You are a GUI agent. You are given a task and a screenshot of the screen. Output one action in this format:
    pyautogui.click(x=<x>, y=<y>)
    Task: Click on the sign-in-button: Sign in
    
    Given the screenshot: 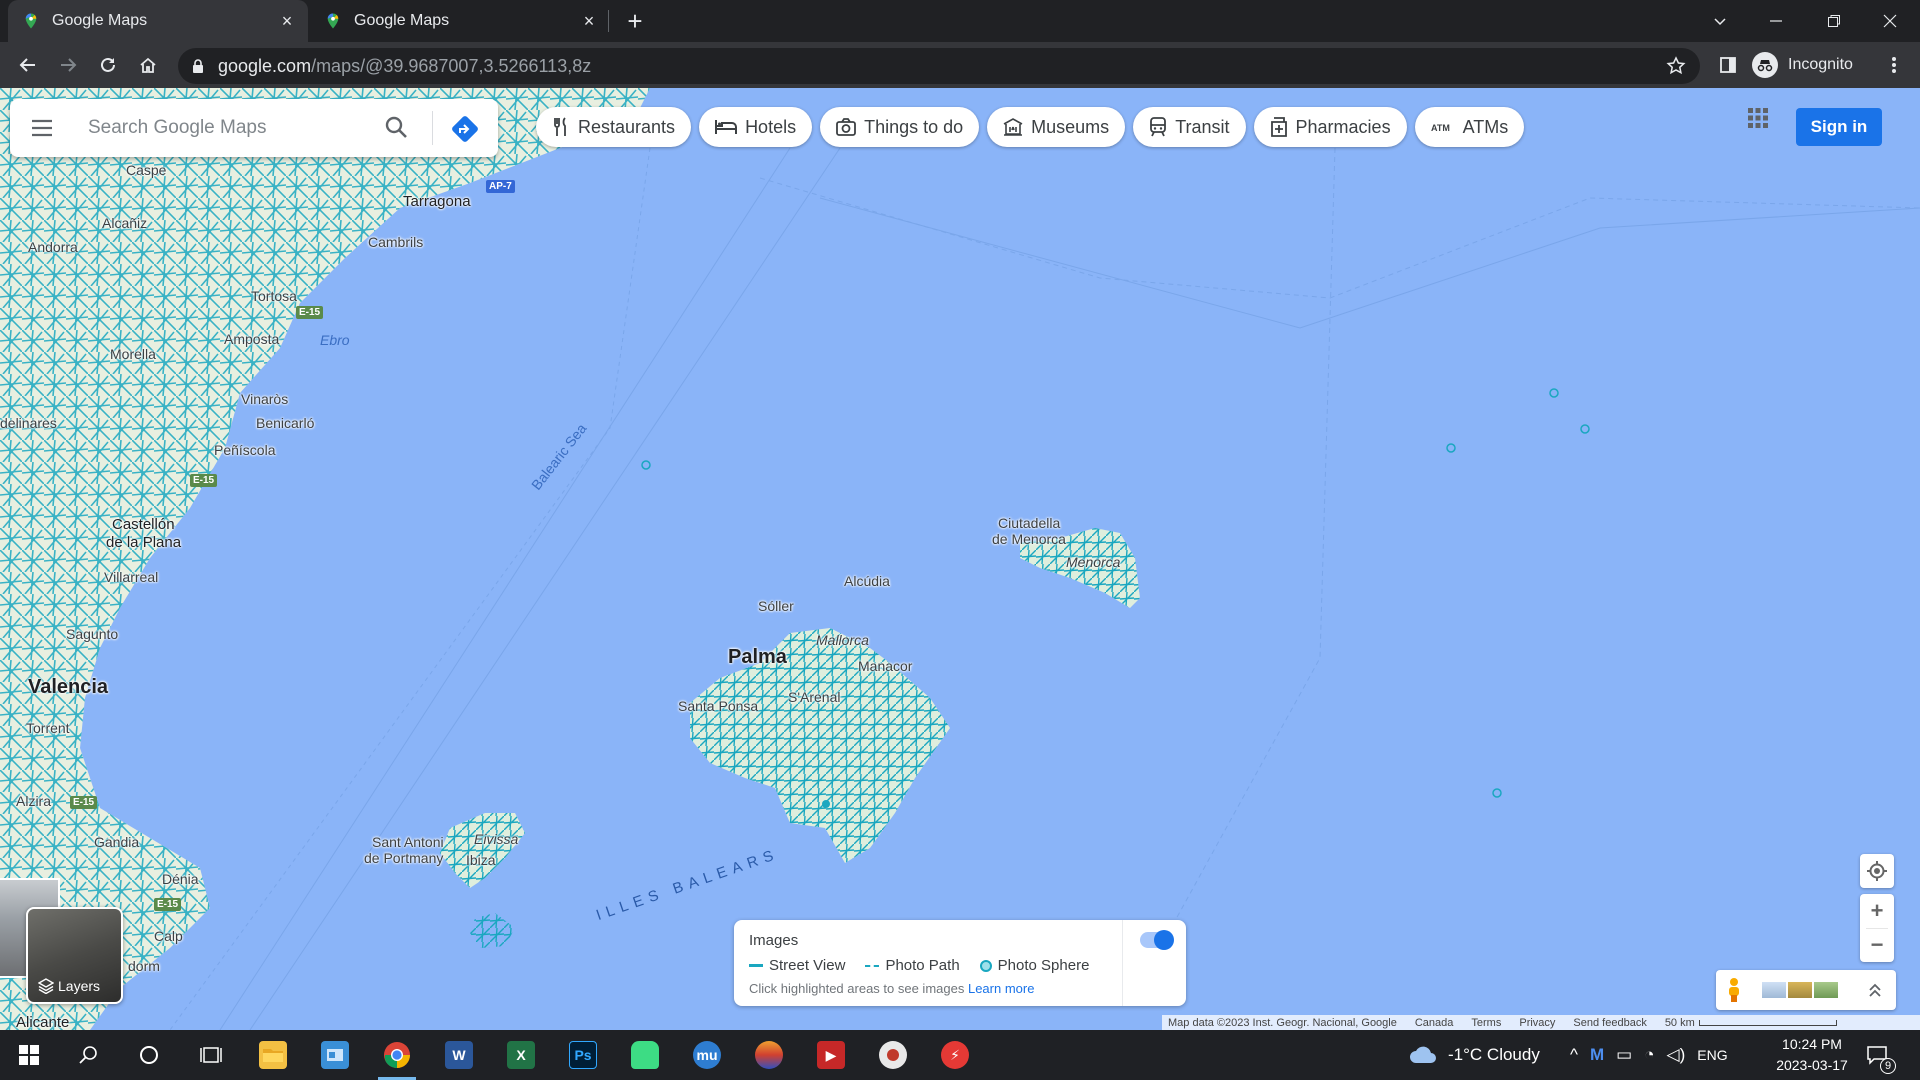 What is the action you would take?
    pyautogui.click(x=1839, y=127)
    